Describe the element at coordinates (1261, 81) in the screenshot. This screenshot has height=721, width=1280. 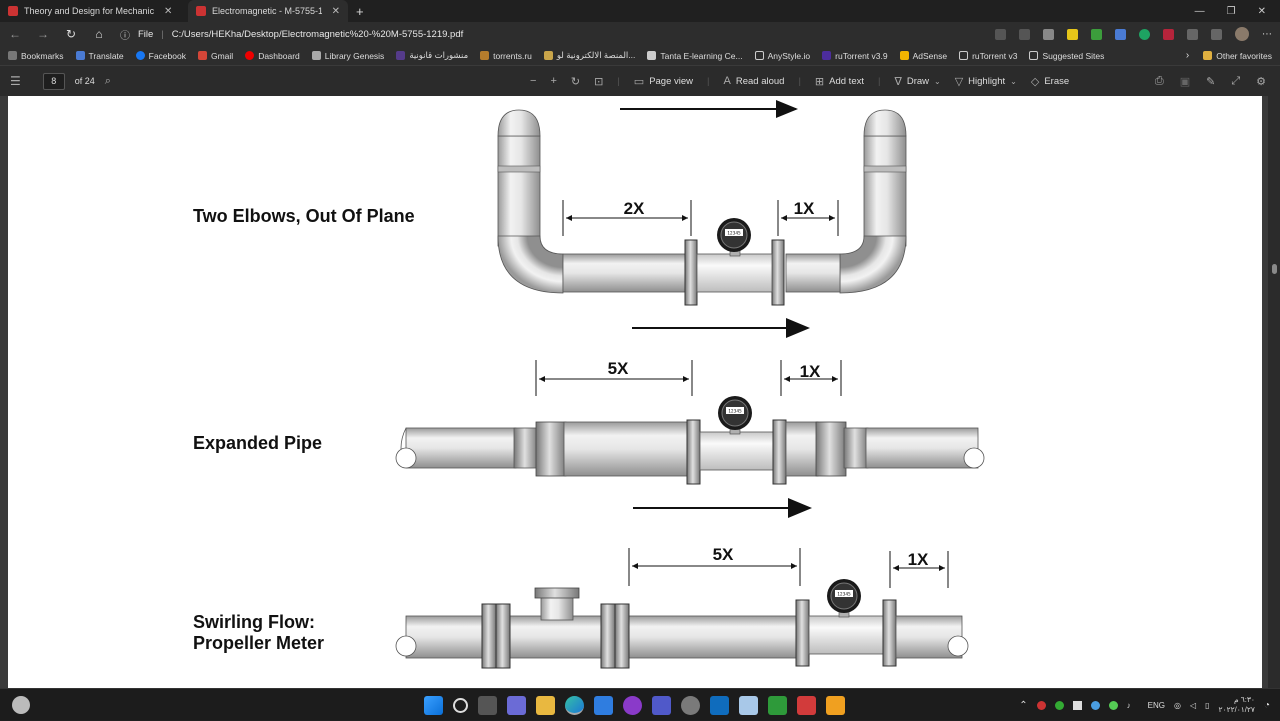
I see `settings-icon: ⚙` at that location.